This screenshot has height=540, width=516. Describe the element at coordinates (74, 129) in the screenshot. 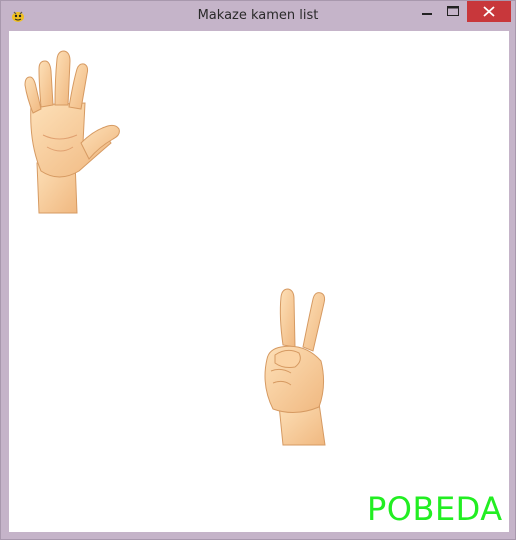

I see `paper-hand-icon` at that location.